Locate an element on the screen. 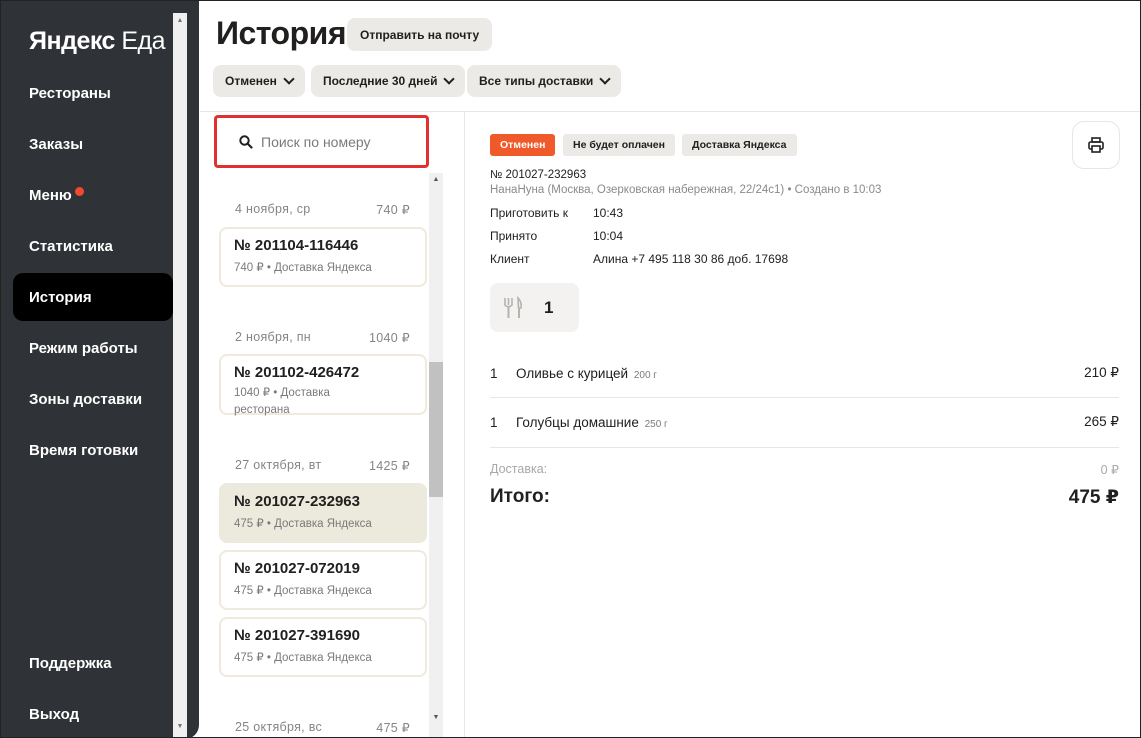  sidebar-item-label: Поддержка is located at coordinates (70, 663).